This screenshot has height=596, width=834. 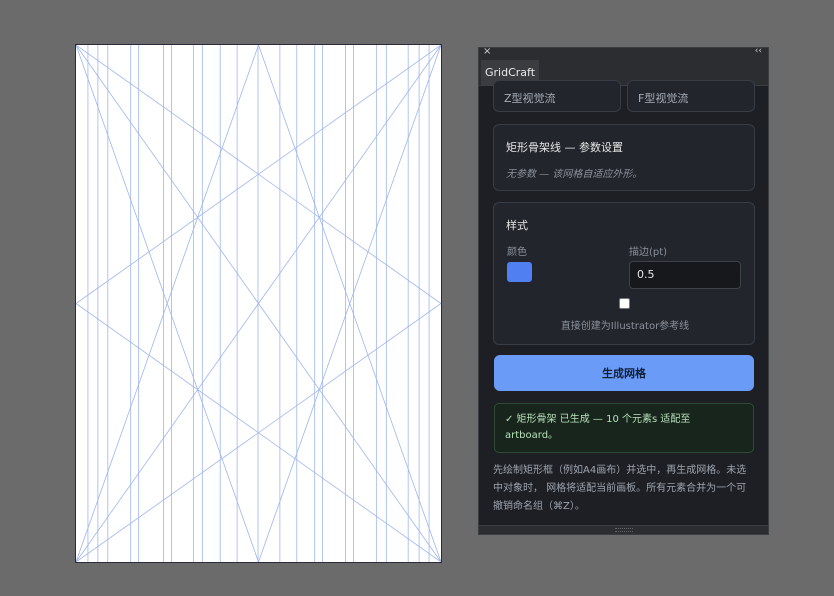 I want to click on color-swatch, so click(x=519, y=272).